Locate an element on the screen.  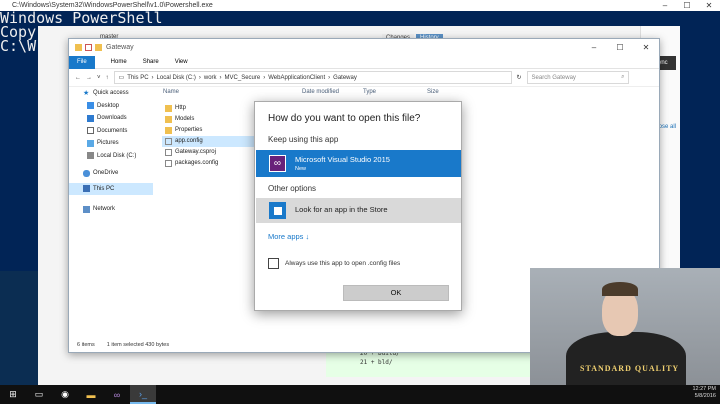
nav-item-onedrive: OneDrive is located at coordinates (111, 173).